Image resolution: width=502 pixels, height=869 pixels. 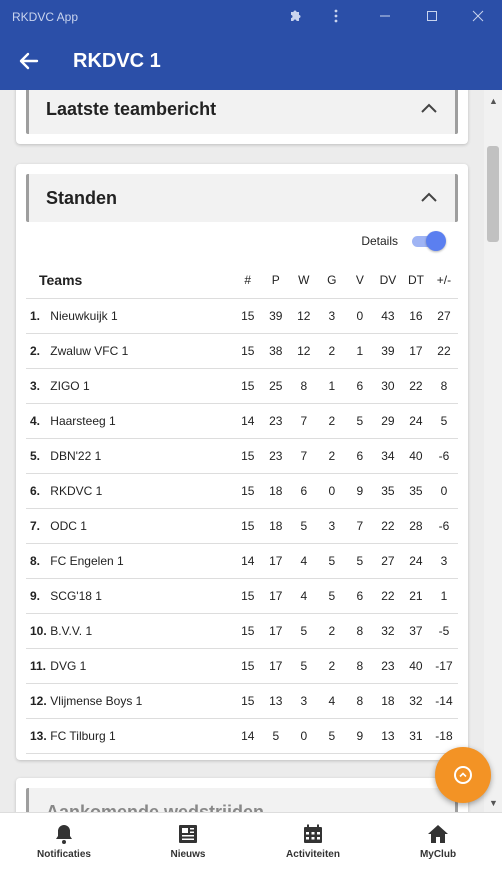 What do you see at coordinates (331, 386) in the screenshot?
I see `row-draw: 1` at bounding box center [331, 386].